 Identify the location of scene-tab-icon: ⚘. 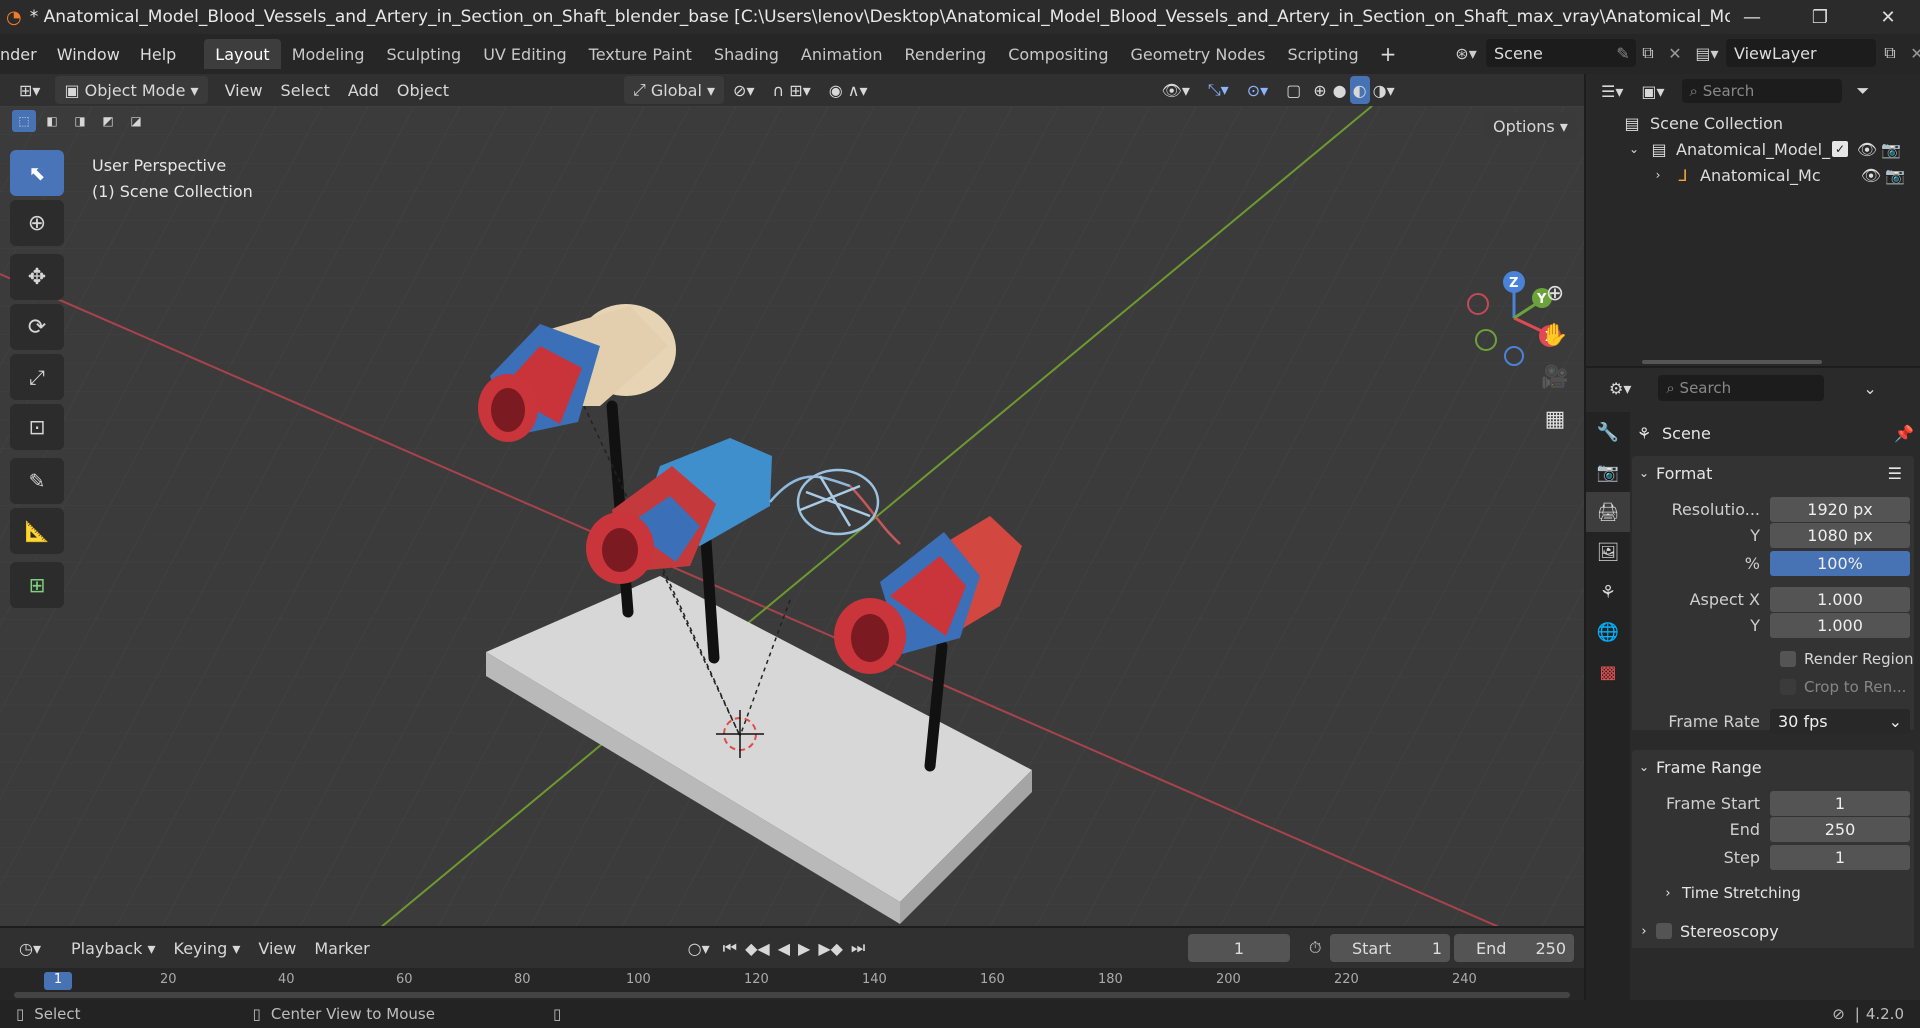
(1608, 592).